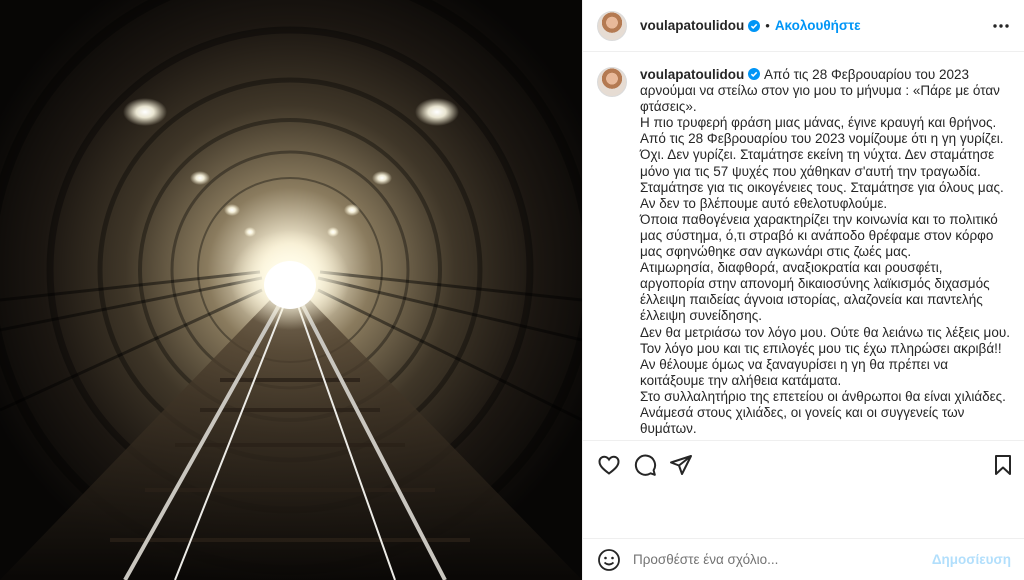 Image resolution: width=1024 pixels, height=580 pixels. What do you see at coordinates (612, 82) in the screenshot?
I see `caption-avatar` at bounding box center [612, 82].